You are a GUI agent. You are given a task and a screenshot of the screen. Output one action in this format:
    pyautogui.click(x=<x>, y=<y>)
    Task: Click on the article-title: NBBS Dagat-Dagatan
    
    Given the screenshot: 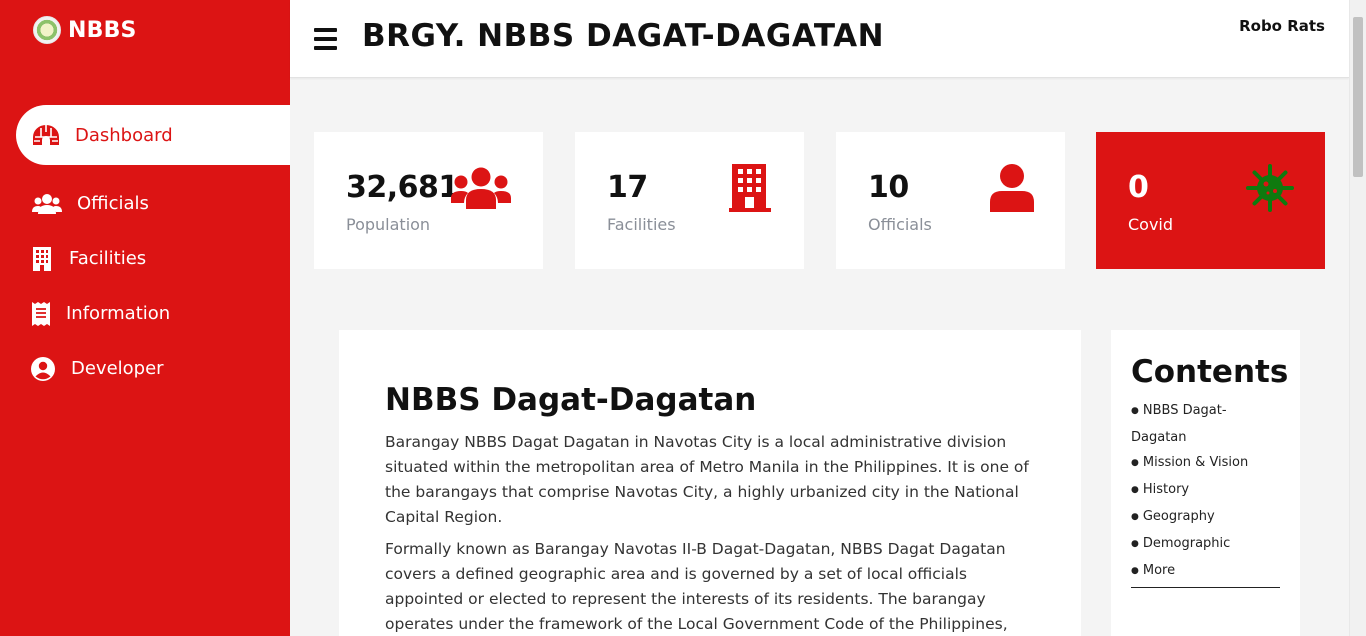 What is the action you would take?
    pyautogui.click(x=571, y=400)
    